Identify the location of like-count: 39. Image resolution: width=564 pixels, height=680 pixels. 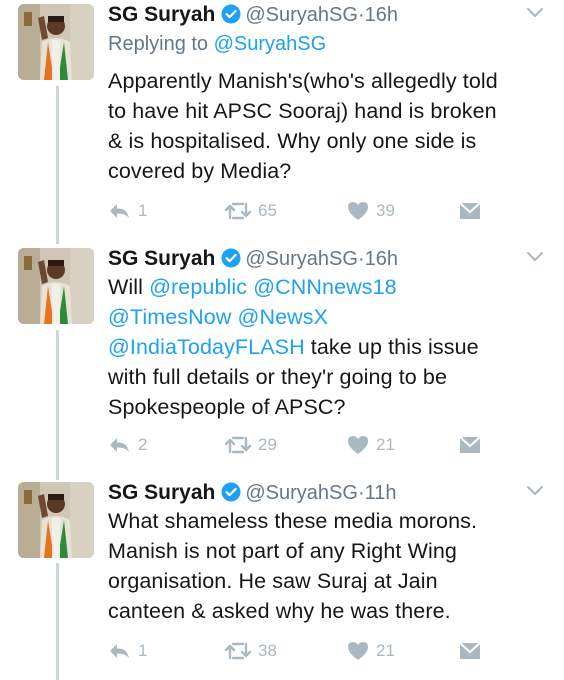
(385, 210).